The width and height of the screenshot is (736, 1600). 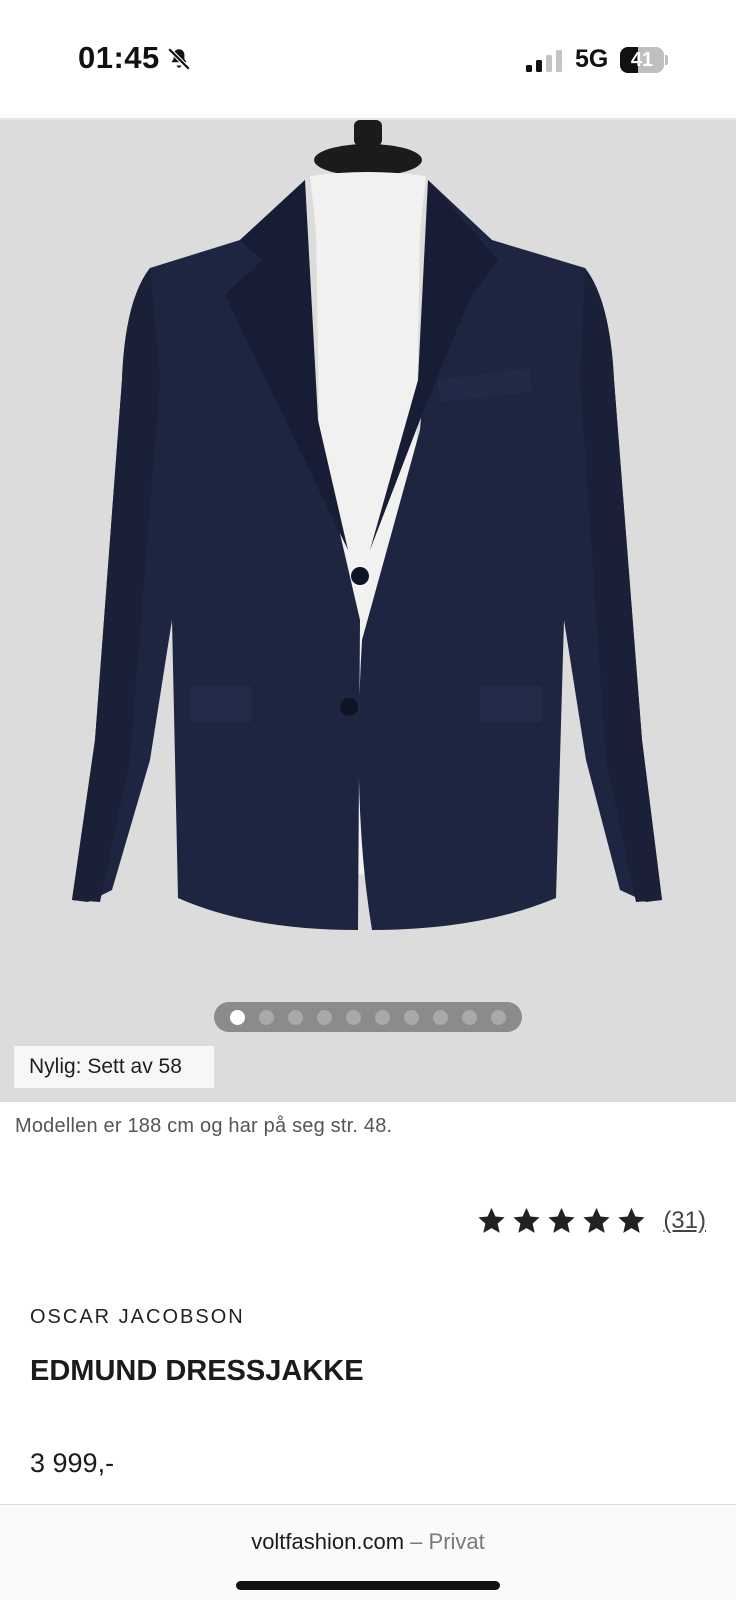 I want to click on product-rating: (31), so click(x=591, y=1221).